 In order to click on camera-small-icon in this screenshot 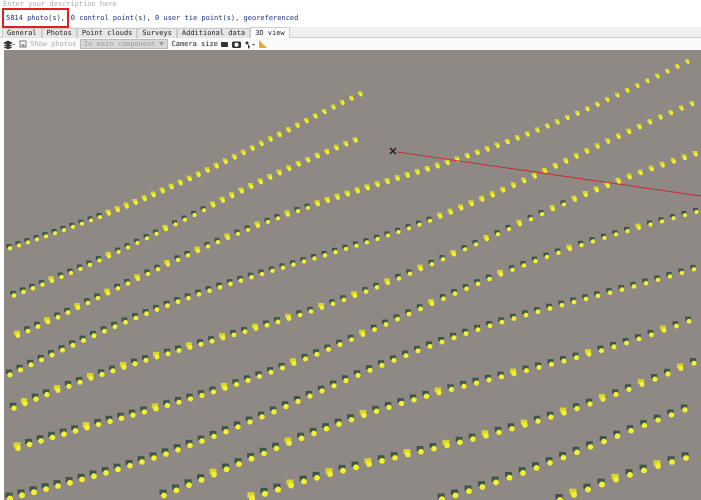, I will do `click(224, 44)`.